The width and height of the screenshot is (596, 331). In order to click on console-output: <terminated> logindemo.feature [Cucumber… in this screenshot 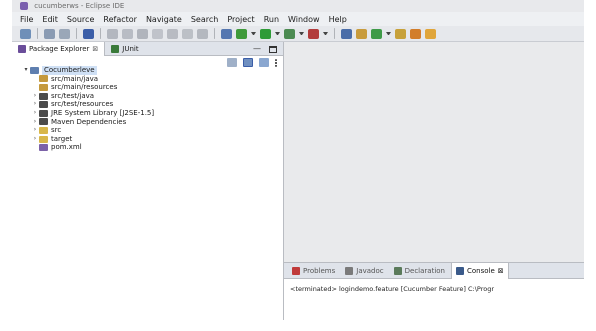, I will do `click(392, 289)`.